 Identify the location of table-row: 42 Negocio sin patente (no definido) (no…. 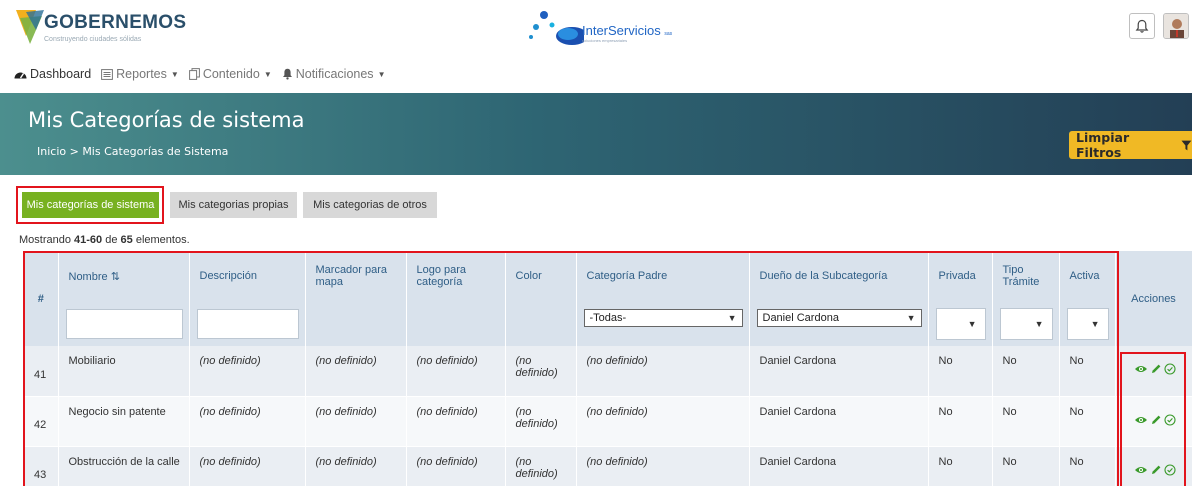
(608, 421).